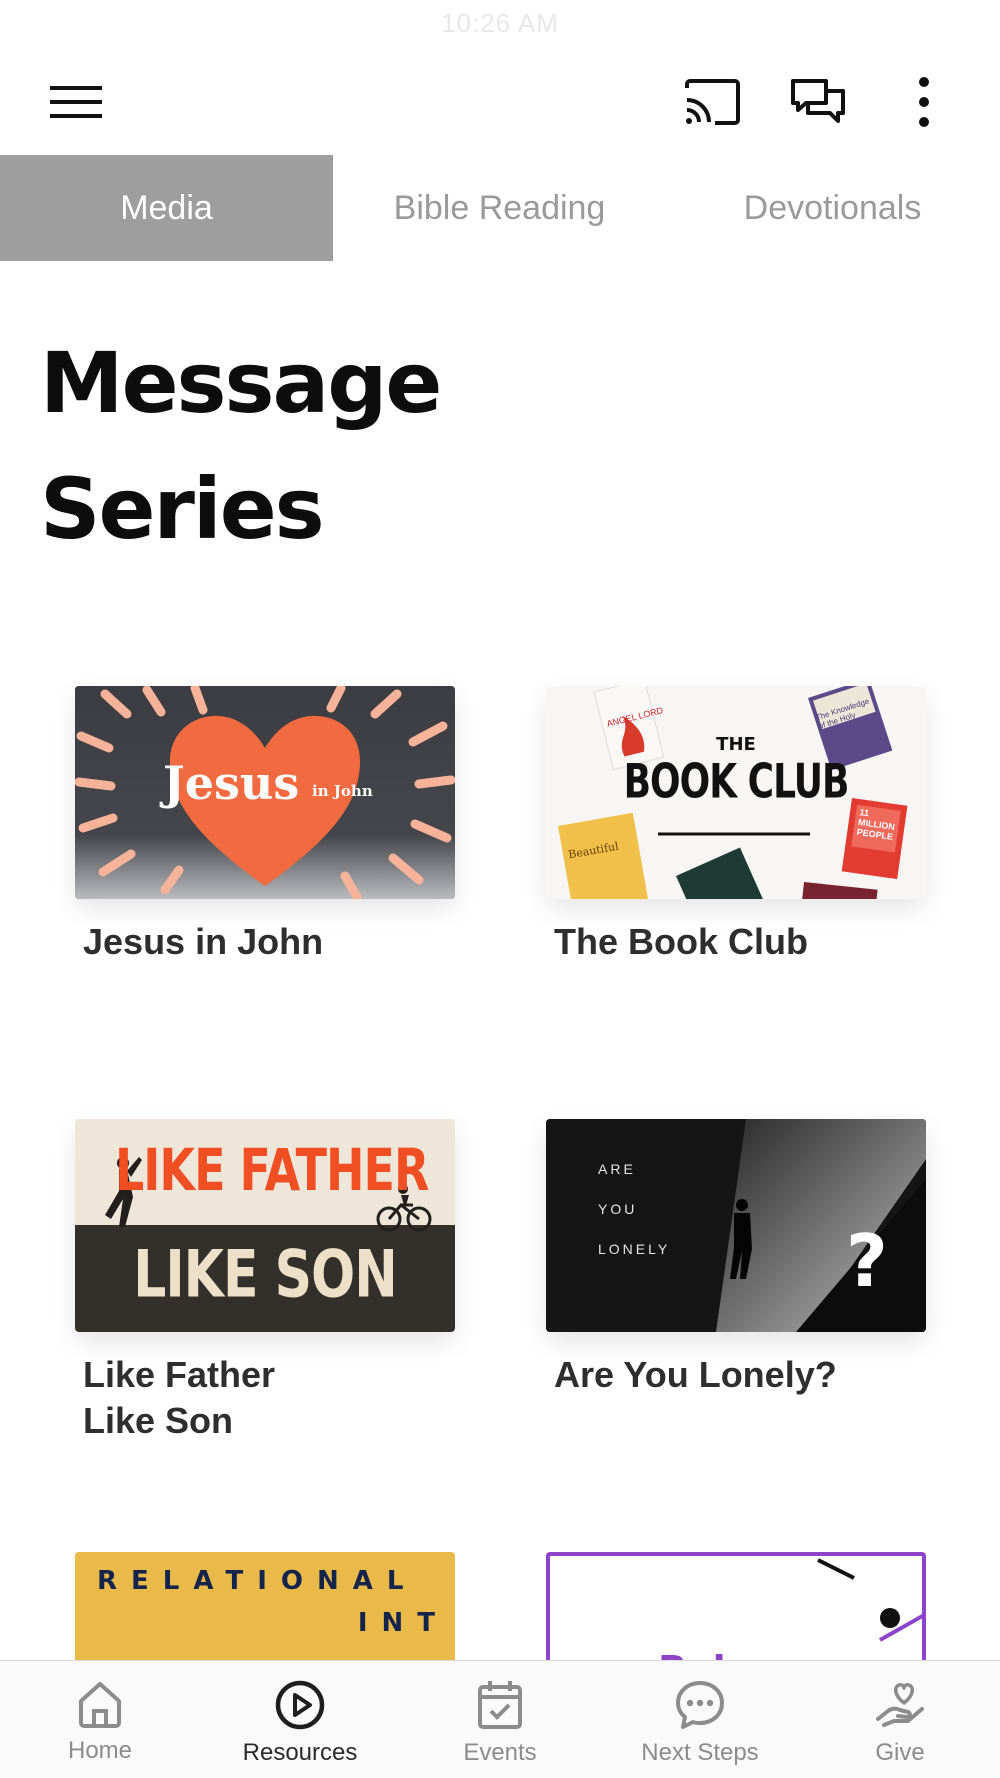 The height and width of the screenshot is (1778, 1000). I want to click on cast-icon, so click(712, 102).